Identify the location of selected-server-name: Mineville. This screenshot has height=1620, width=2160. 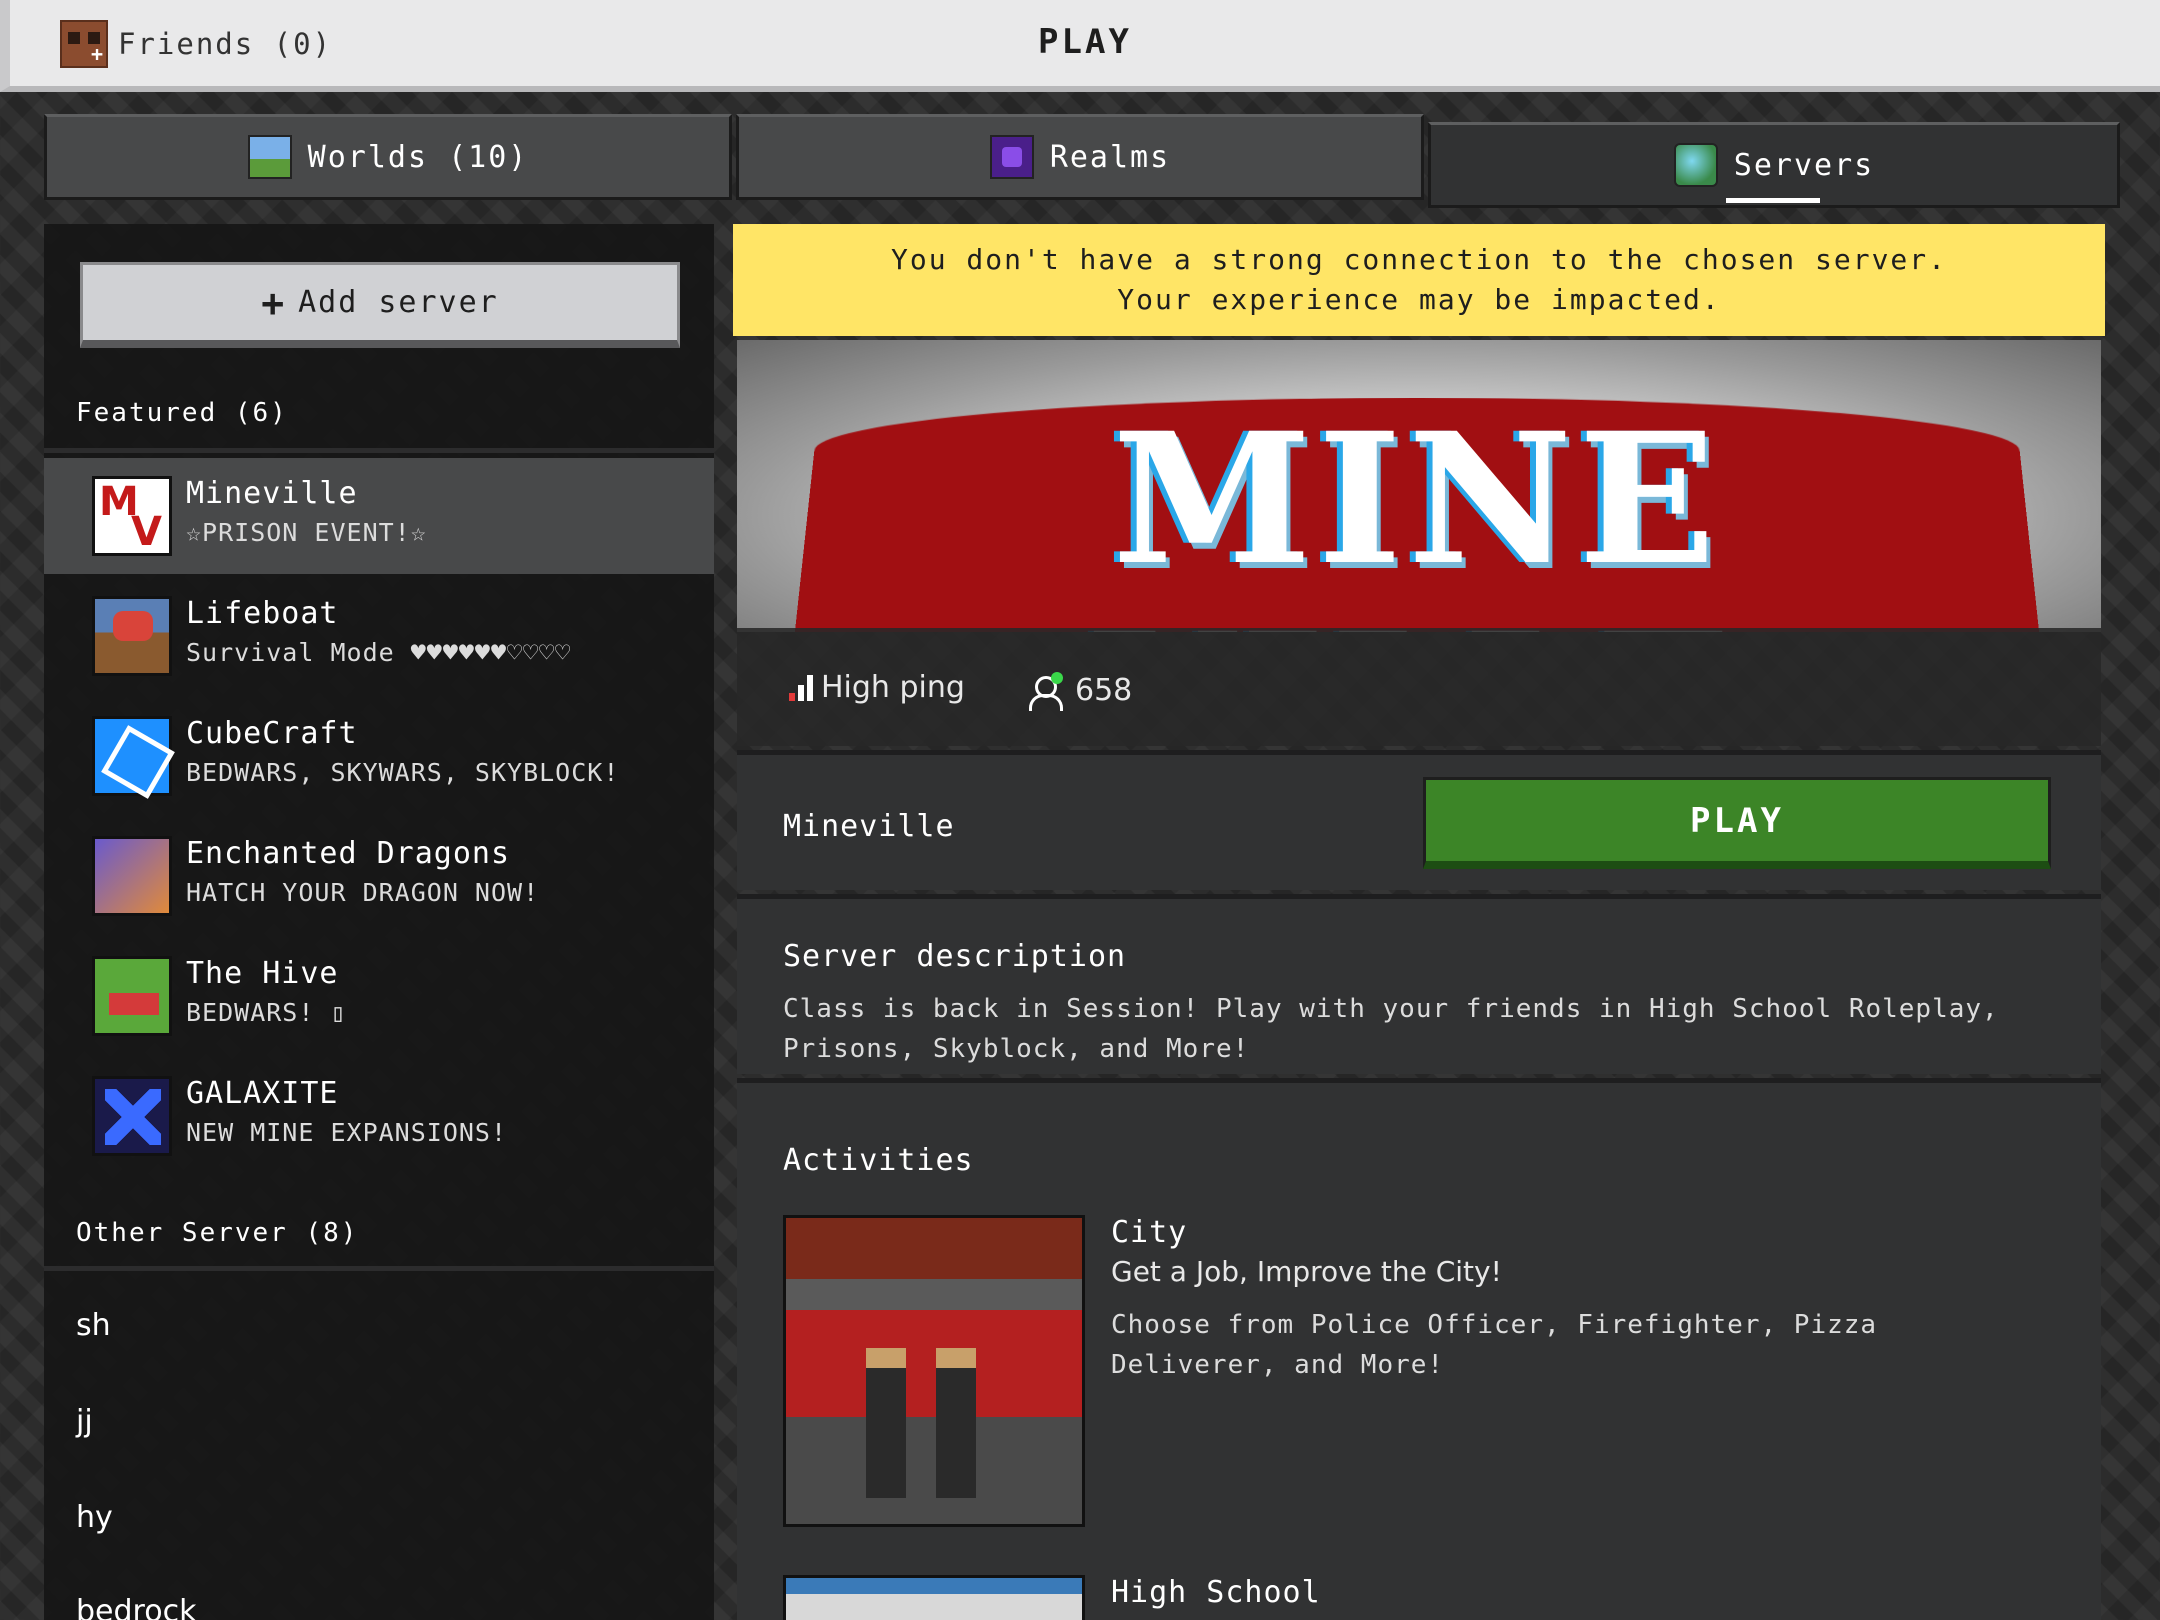
(869, 826).